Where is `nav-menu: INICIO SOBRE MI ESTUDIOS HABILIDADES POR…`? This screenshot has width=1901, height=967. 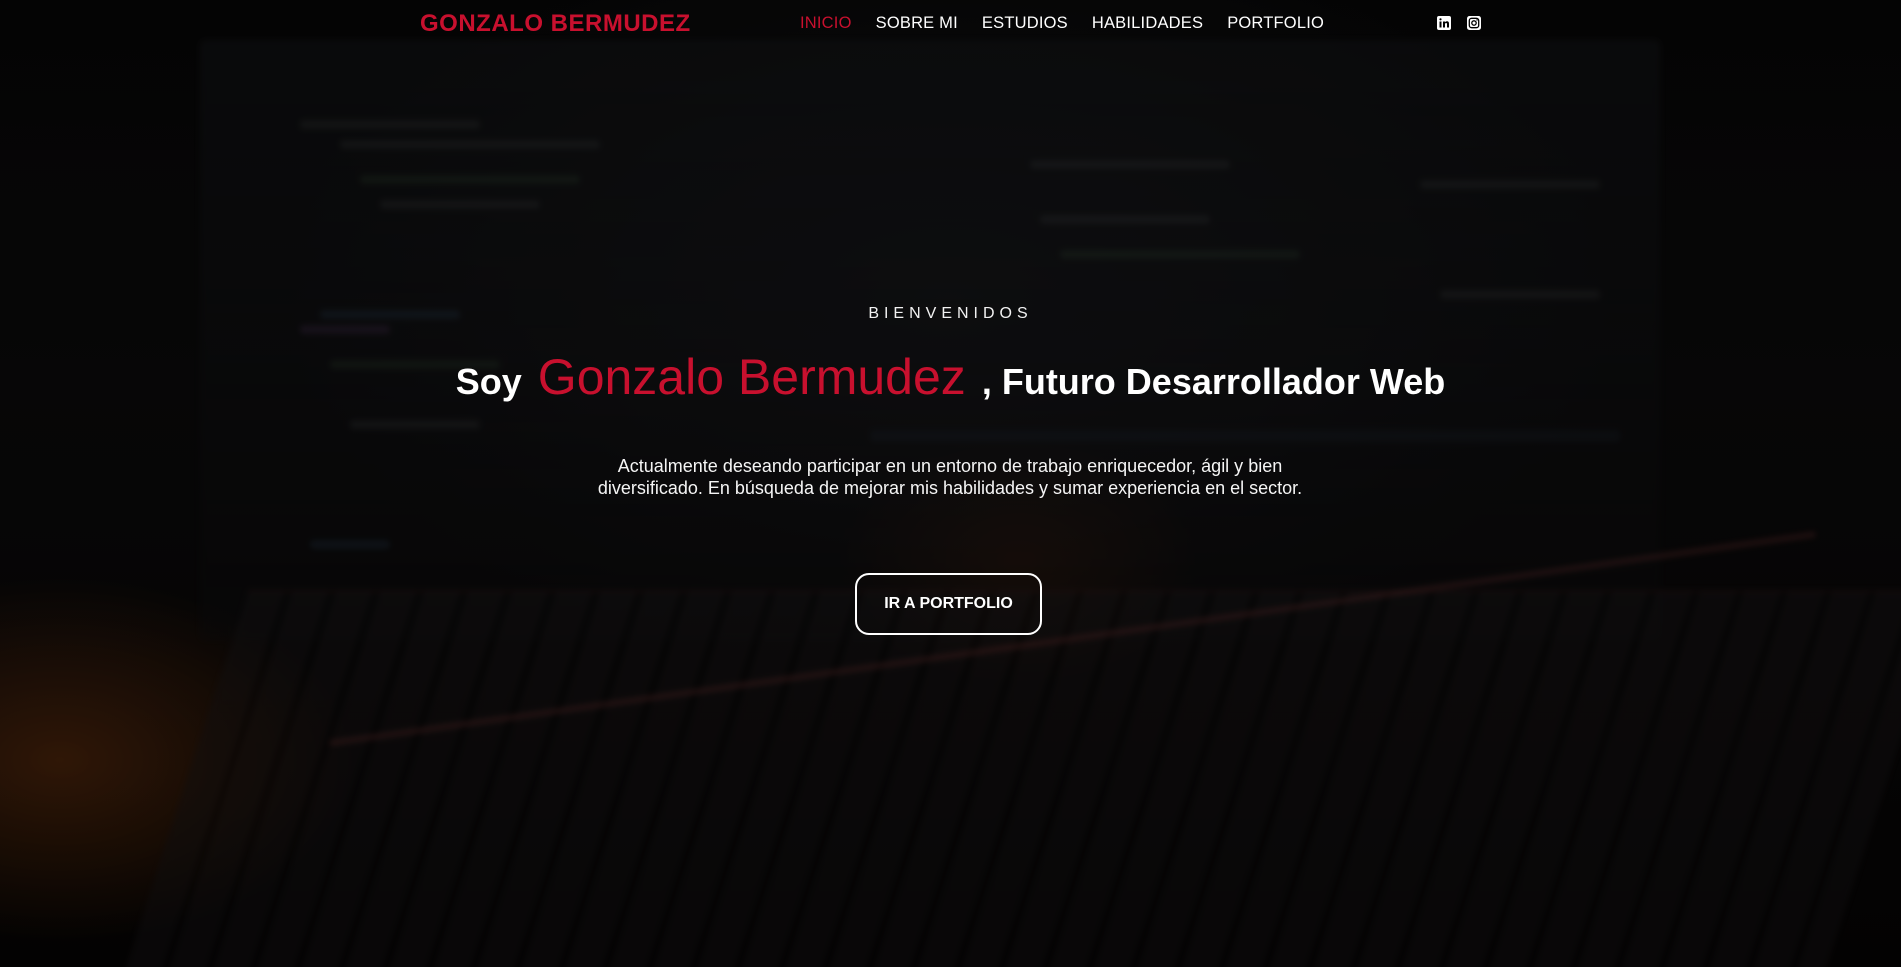
nav-menu: INICIO SOBRE MI ESTUDIOS HABILIDADES POR… is located at coordinates (1062, 23).